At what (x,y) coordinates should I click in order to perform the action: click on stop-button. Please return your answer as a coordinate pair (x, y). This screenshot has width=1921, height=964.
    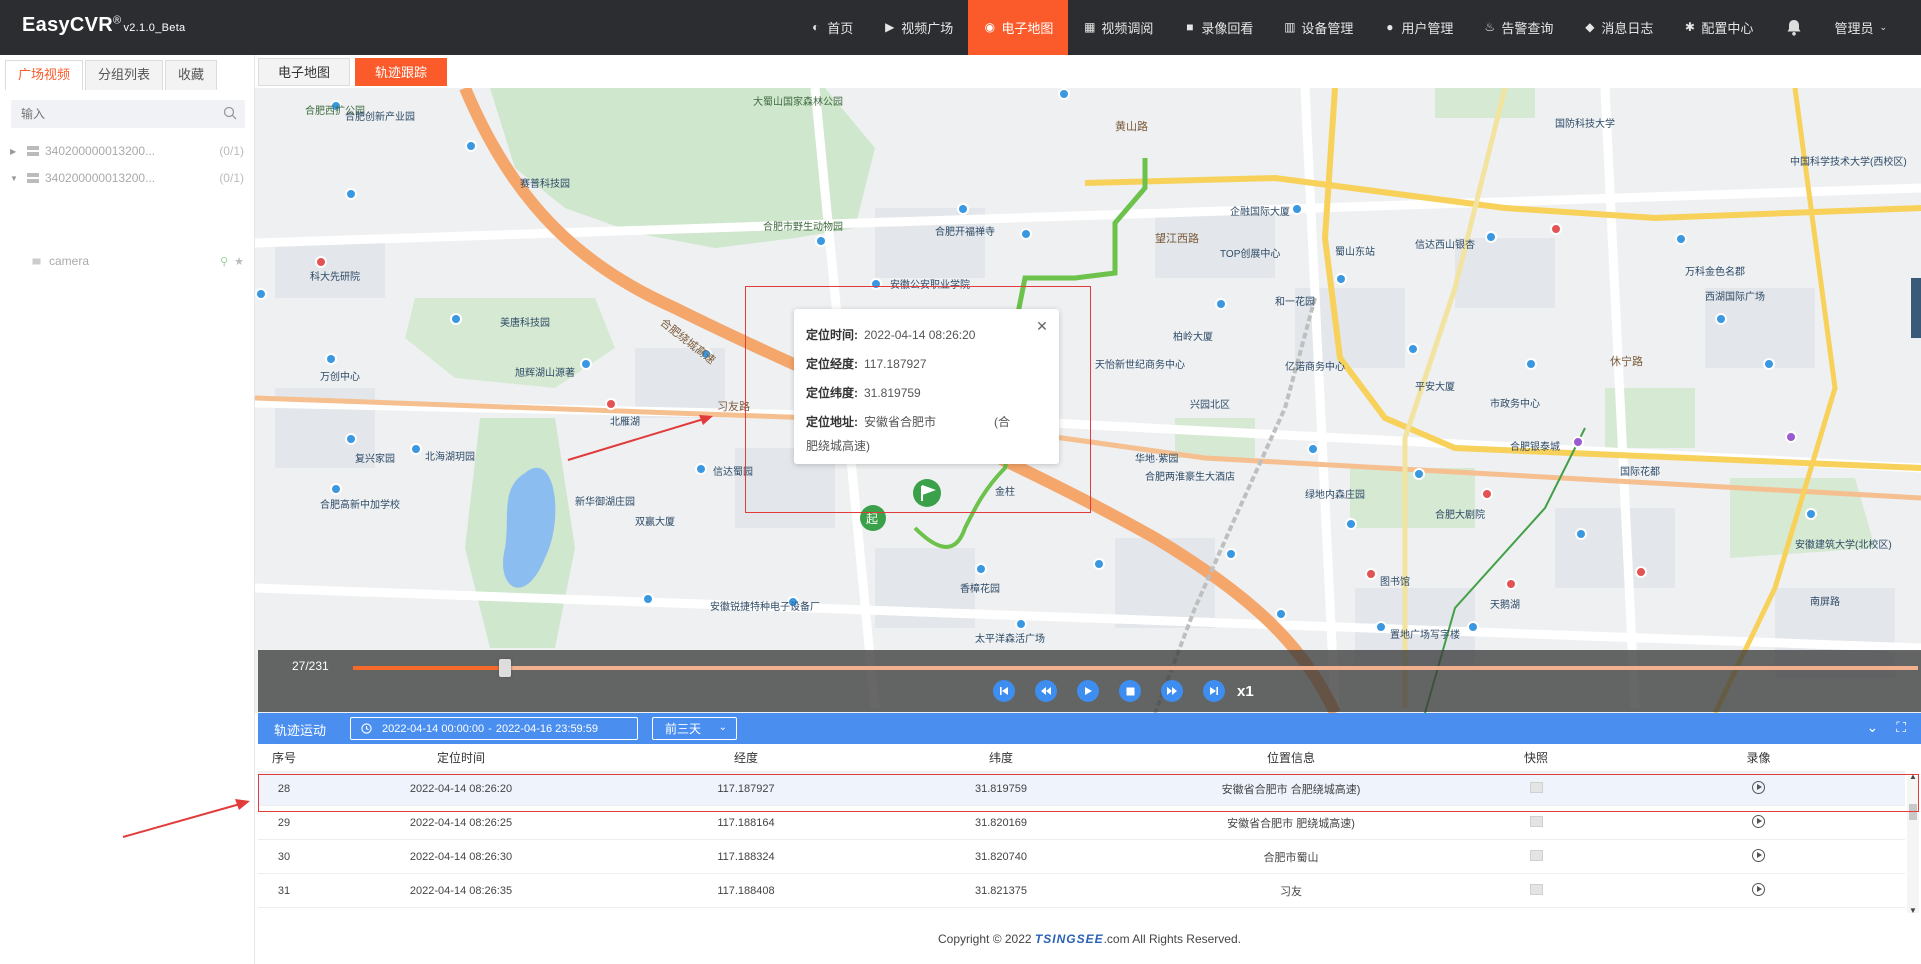
    Looking at the image, I should click on (1130, 691).